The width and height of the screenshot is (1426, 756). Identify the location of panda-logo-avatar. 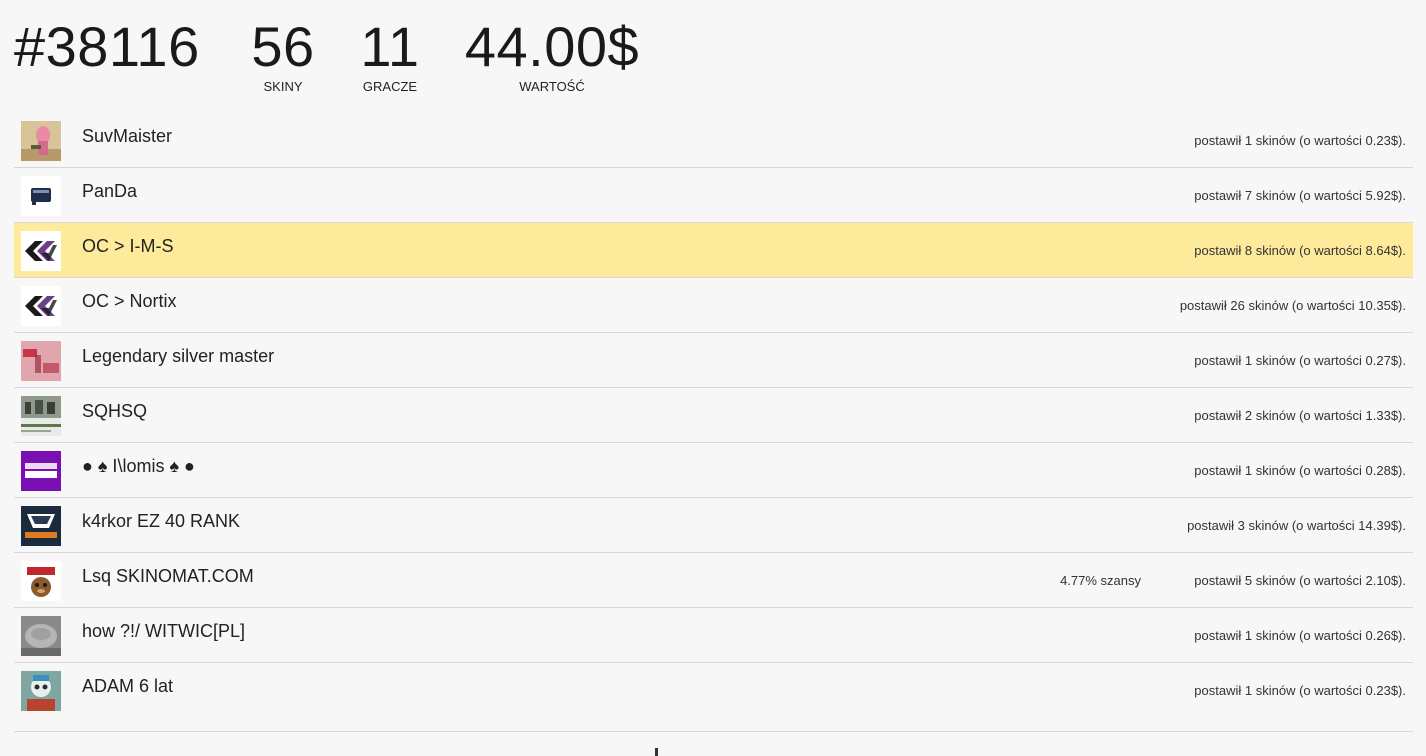
(41, 196).